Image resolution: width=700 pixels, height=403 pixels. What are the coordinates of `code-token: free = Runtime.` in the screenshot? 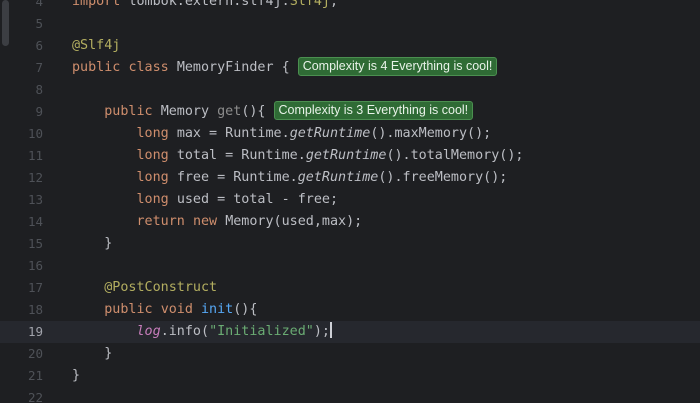 It's located at (237, 177).